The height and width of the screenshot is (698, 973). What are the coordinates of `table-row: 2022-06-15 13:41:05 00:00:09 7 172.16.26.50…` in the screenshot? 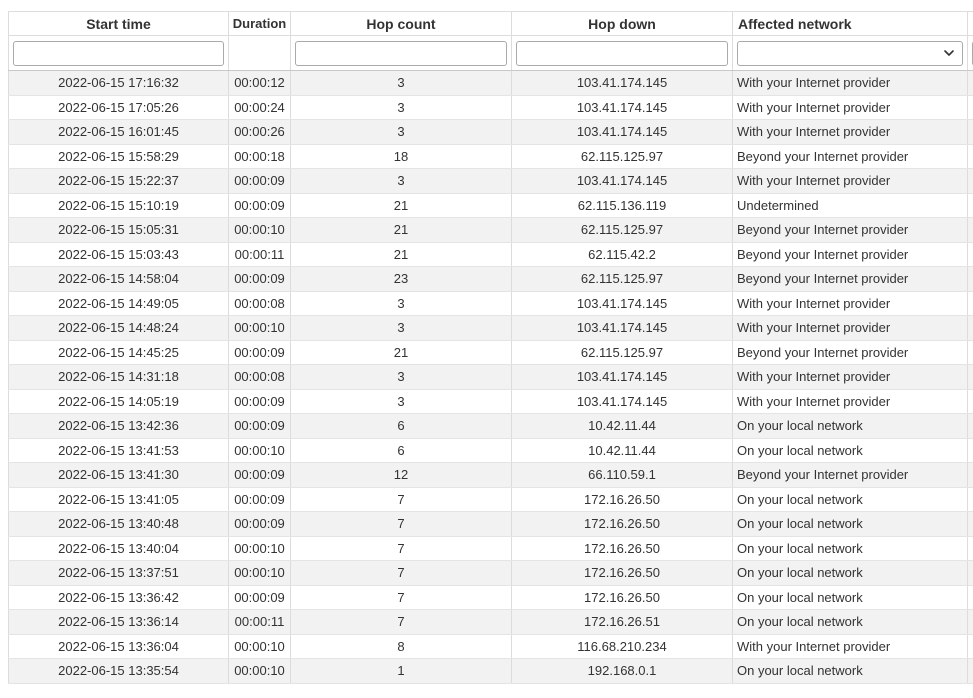 It's located at (490, 499).